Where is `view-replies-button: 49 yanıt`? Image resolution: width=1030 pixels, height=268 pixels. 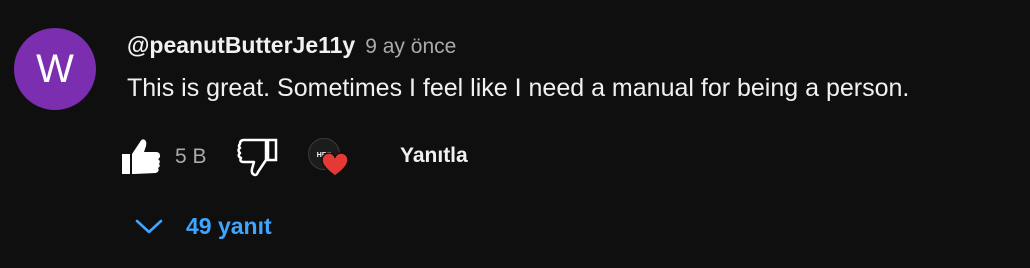
view-replies-button: 49 yanıt is located at coordinates (203, 226).